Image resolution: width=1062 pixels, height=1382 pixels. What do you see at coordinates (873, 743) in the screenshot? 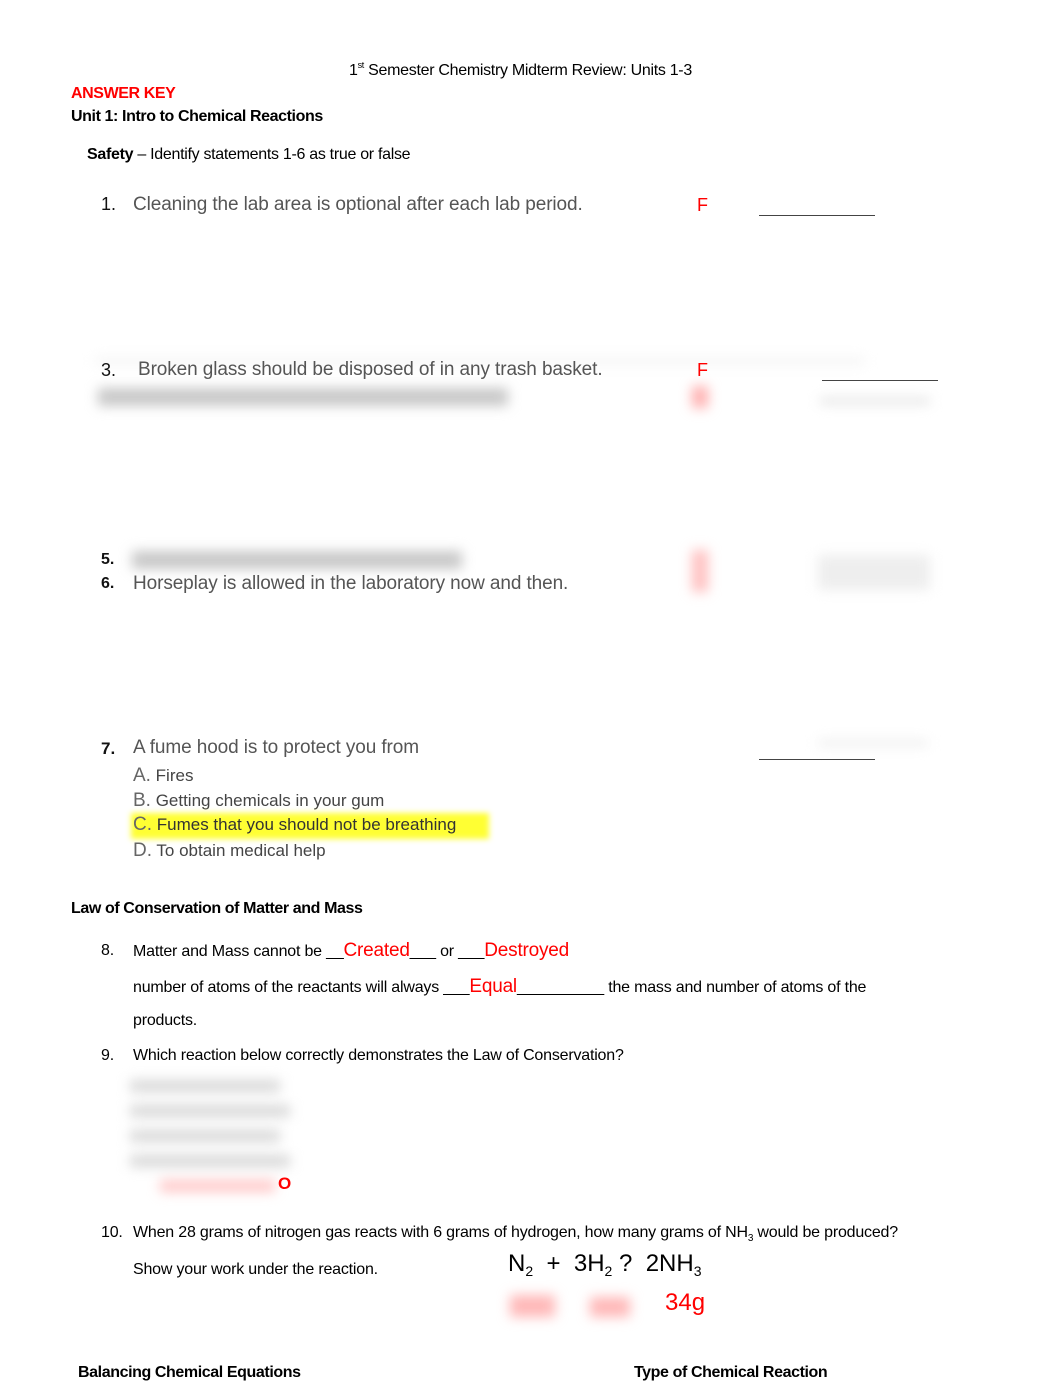
I see `blurred-strip` at bounding box center [873, 743].